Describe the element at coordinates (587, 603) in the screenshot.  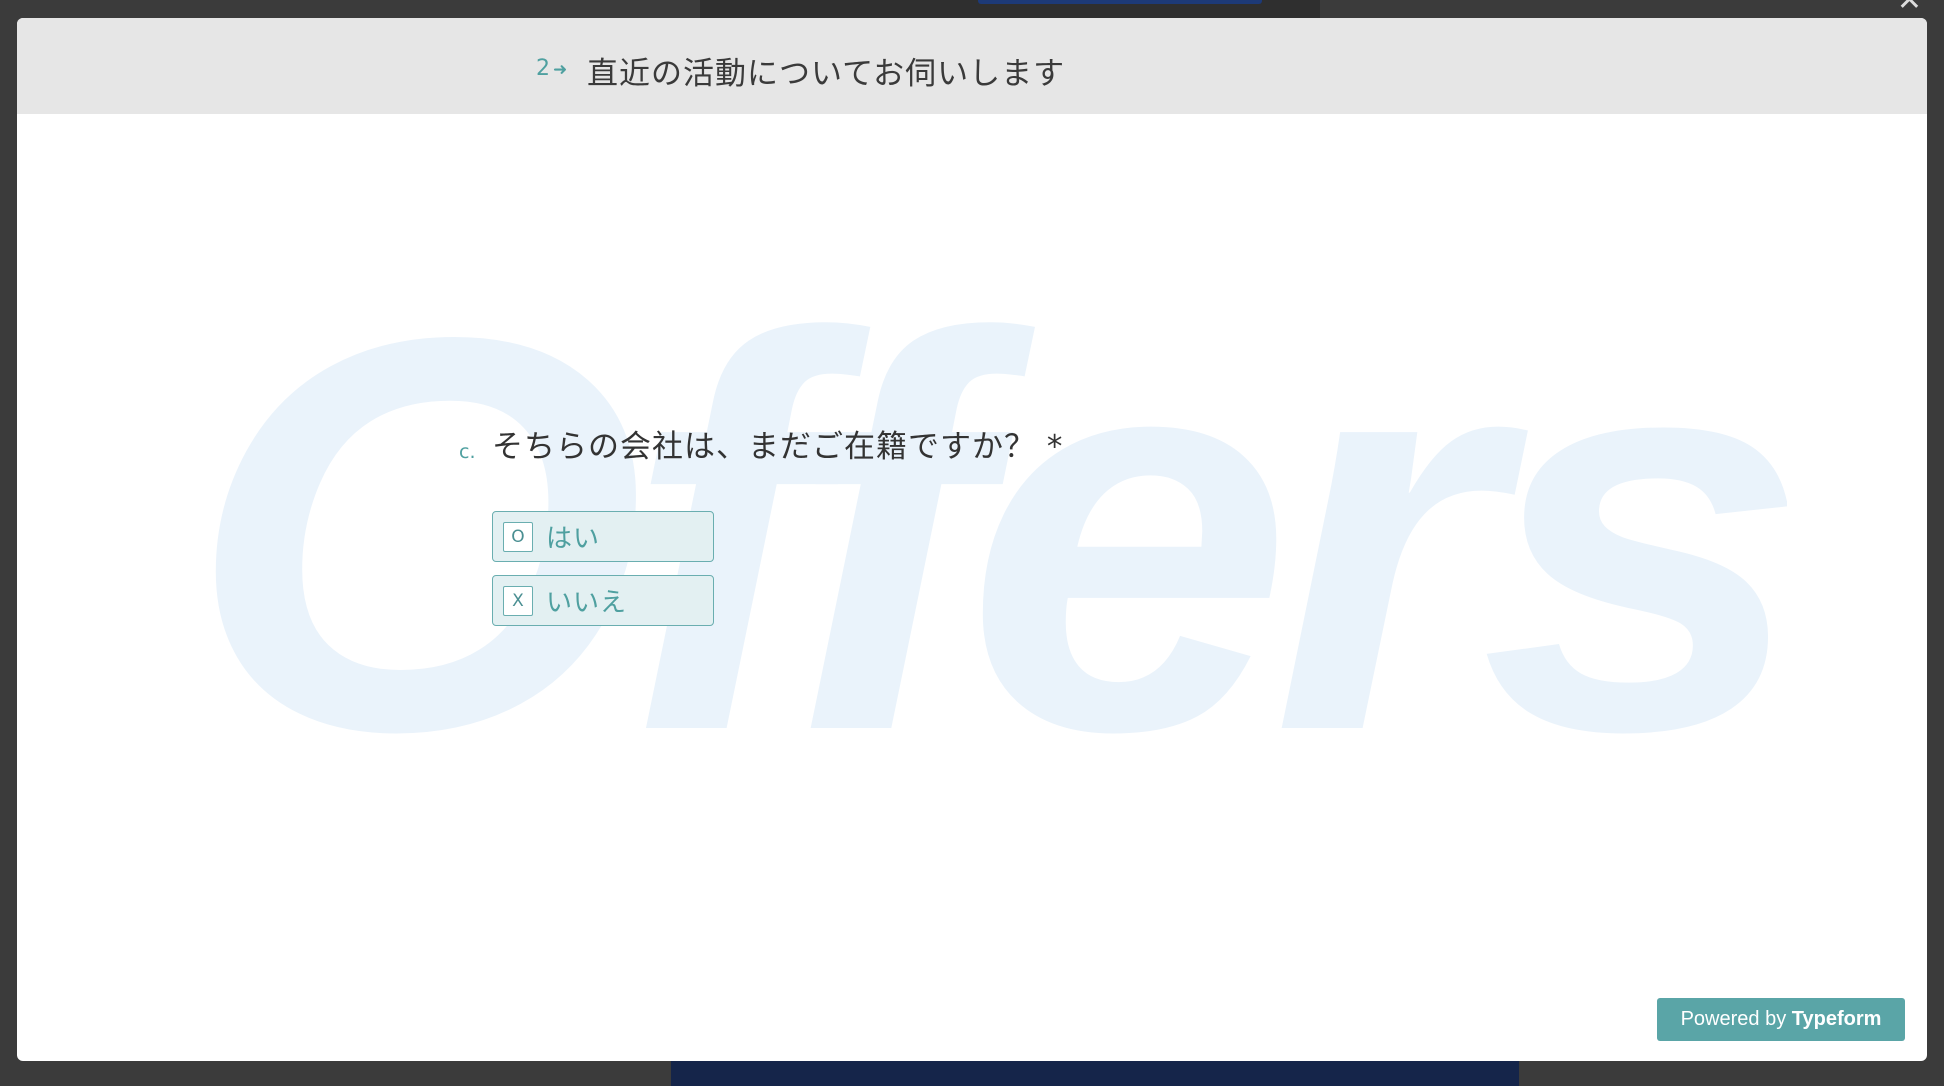
I see `choice-label-no: いいえ` at that location.